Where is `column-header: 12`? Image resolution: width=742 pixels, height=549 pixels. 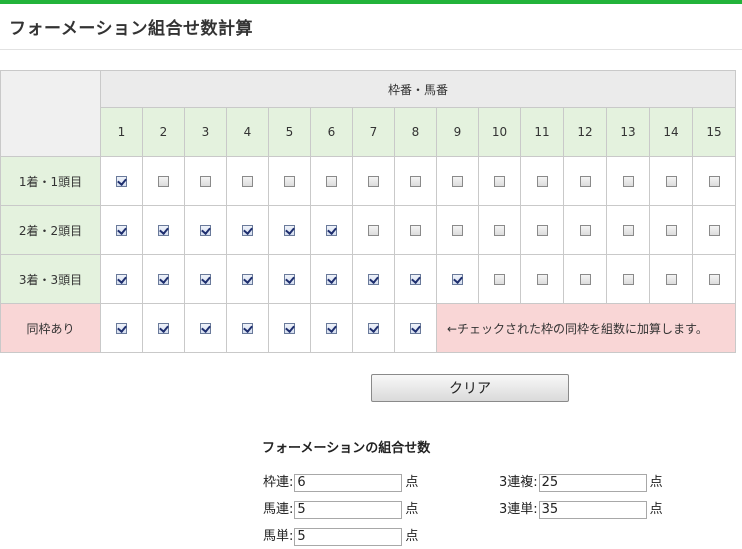 column-header: 12 is located at coordinates (585, 132).